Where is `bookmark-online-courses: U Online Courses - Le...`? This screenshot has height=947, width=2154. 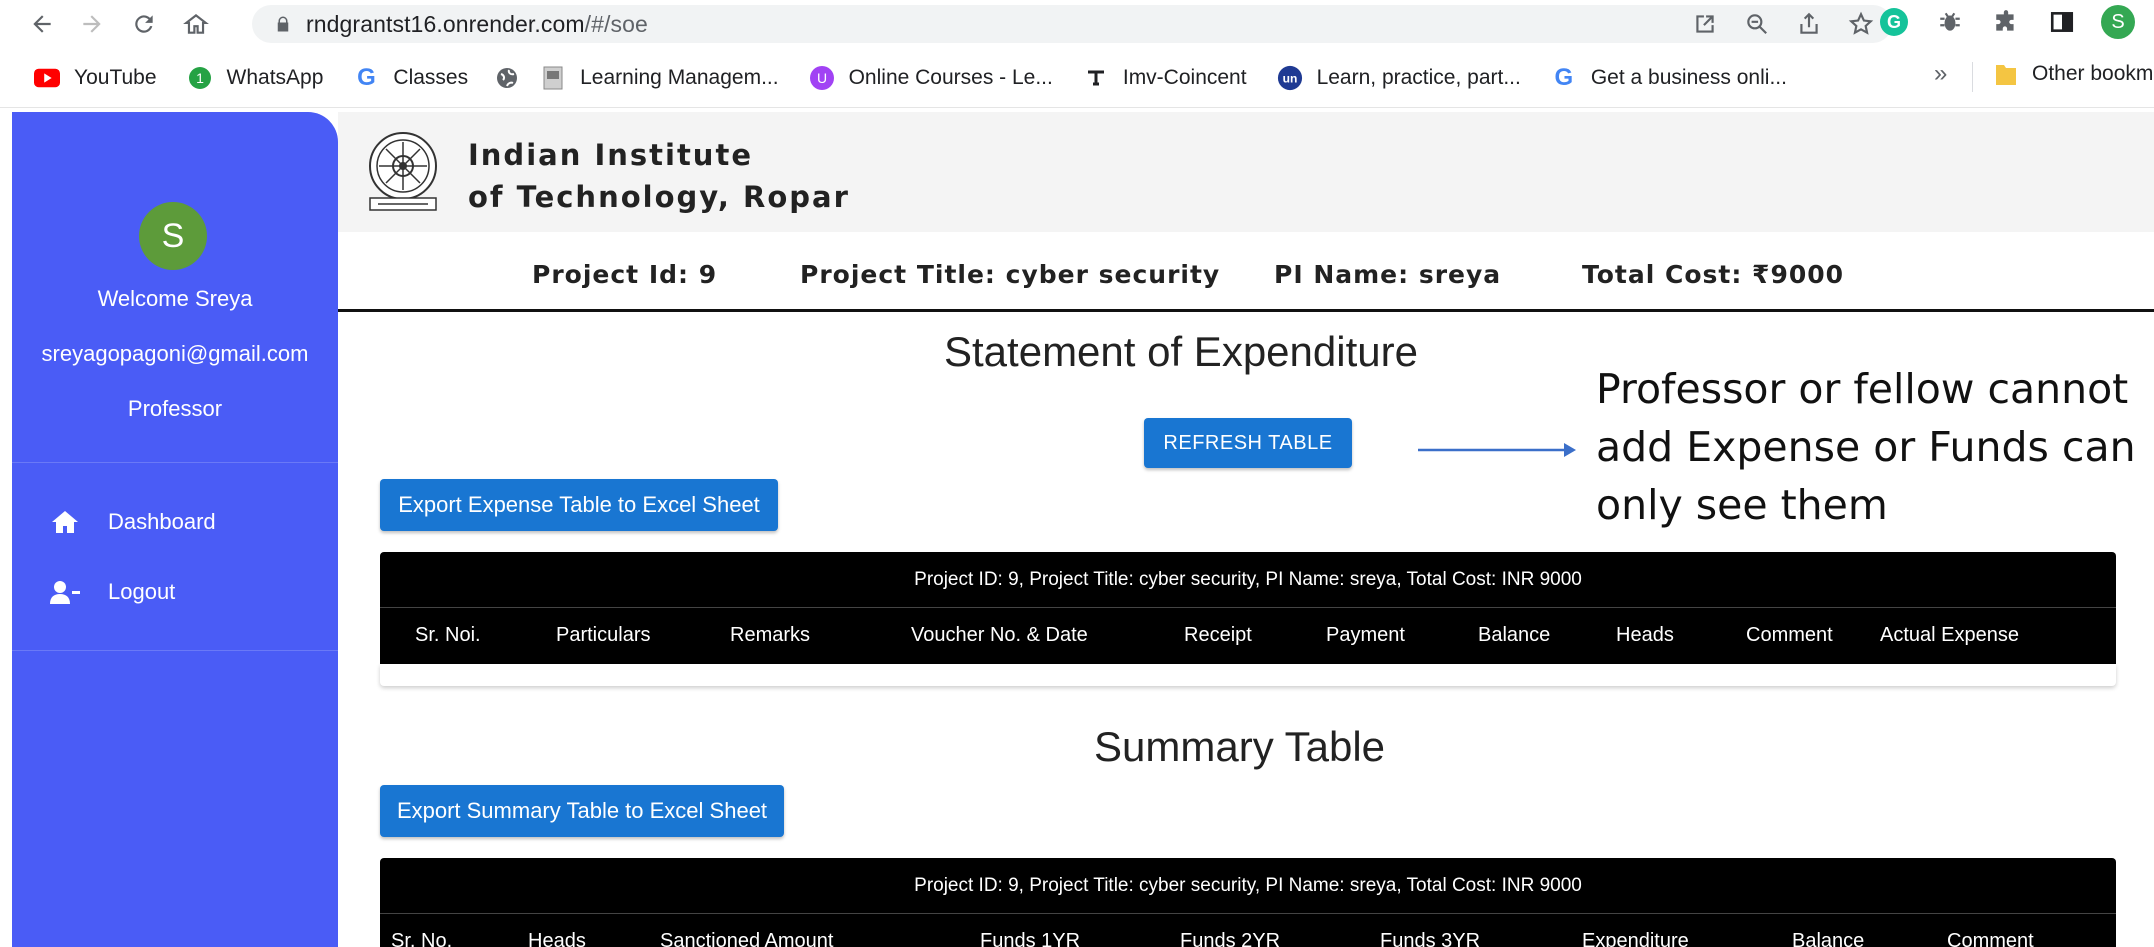 bookmark-online-courses: U Online Courses - Le... is located at coordinates (931, 78).